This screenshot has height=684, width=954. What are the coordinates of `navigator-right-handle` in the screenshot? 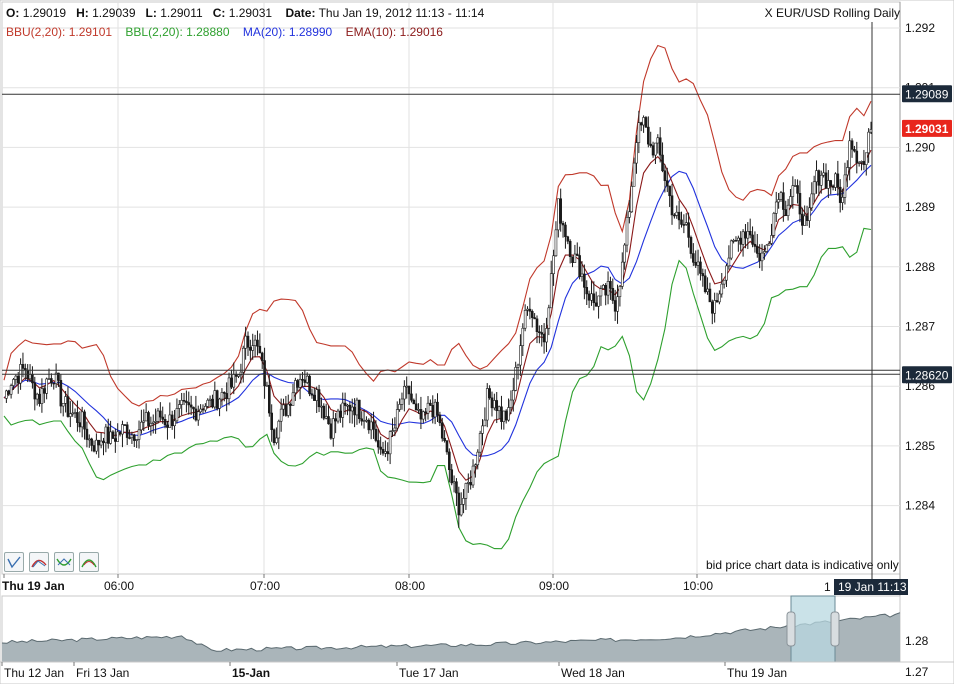 It's located at (835, 629).